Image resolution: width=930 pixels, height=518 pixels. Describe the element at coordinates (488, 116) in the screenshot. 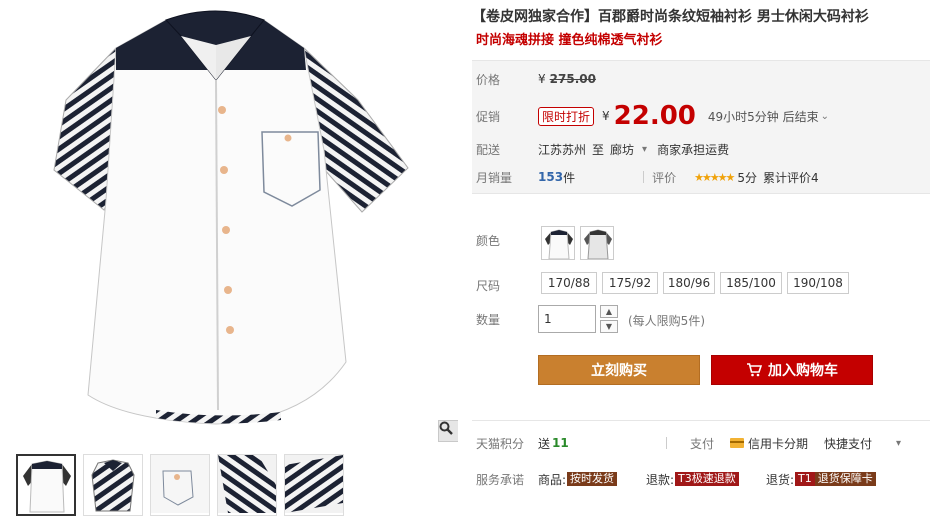

I see `promo-label: 促销` at that location.